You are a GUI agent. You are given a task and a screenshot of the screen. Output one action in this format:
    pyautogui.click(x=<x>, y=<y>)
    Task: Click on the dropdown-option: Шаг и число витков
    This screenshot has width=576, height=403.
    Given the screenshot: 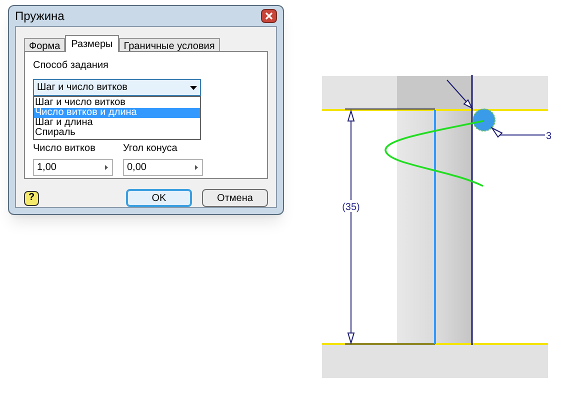 What is the action you would take?
    pyautogui.click(x=117, y=103)
    